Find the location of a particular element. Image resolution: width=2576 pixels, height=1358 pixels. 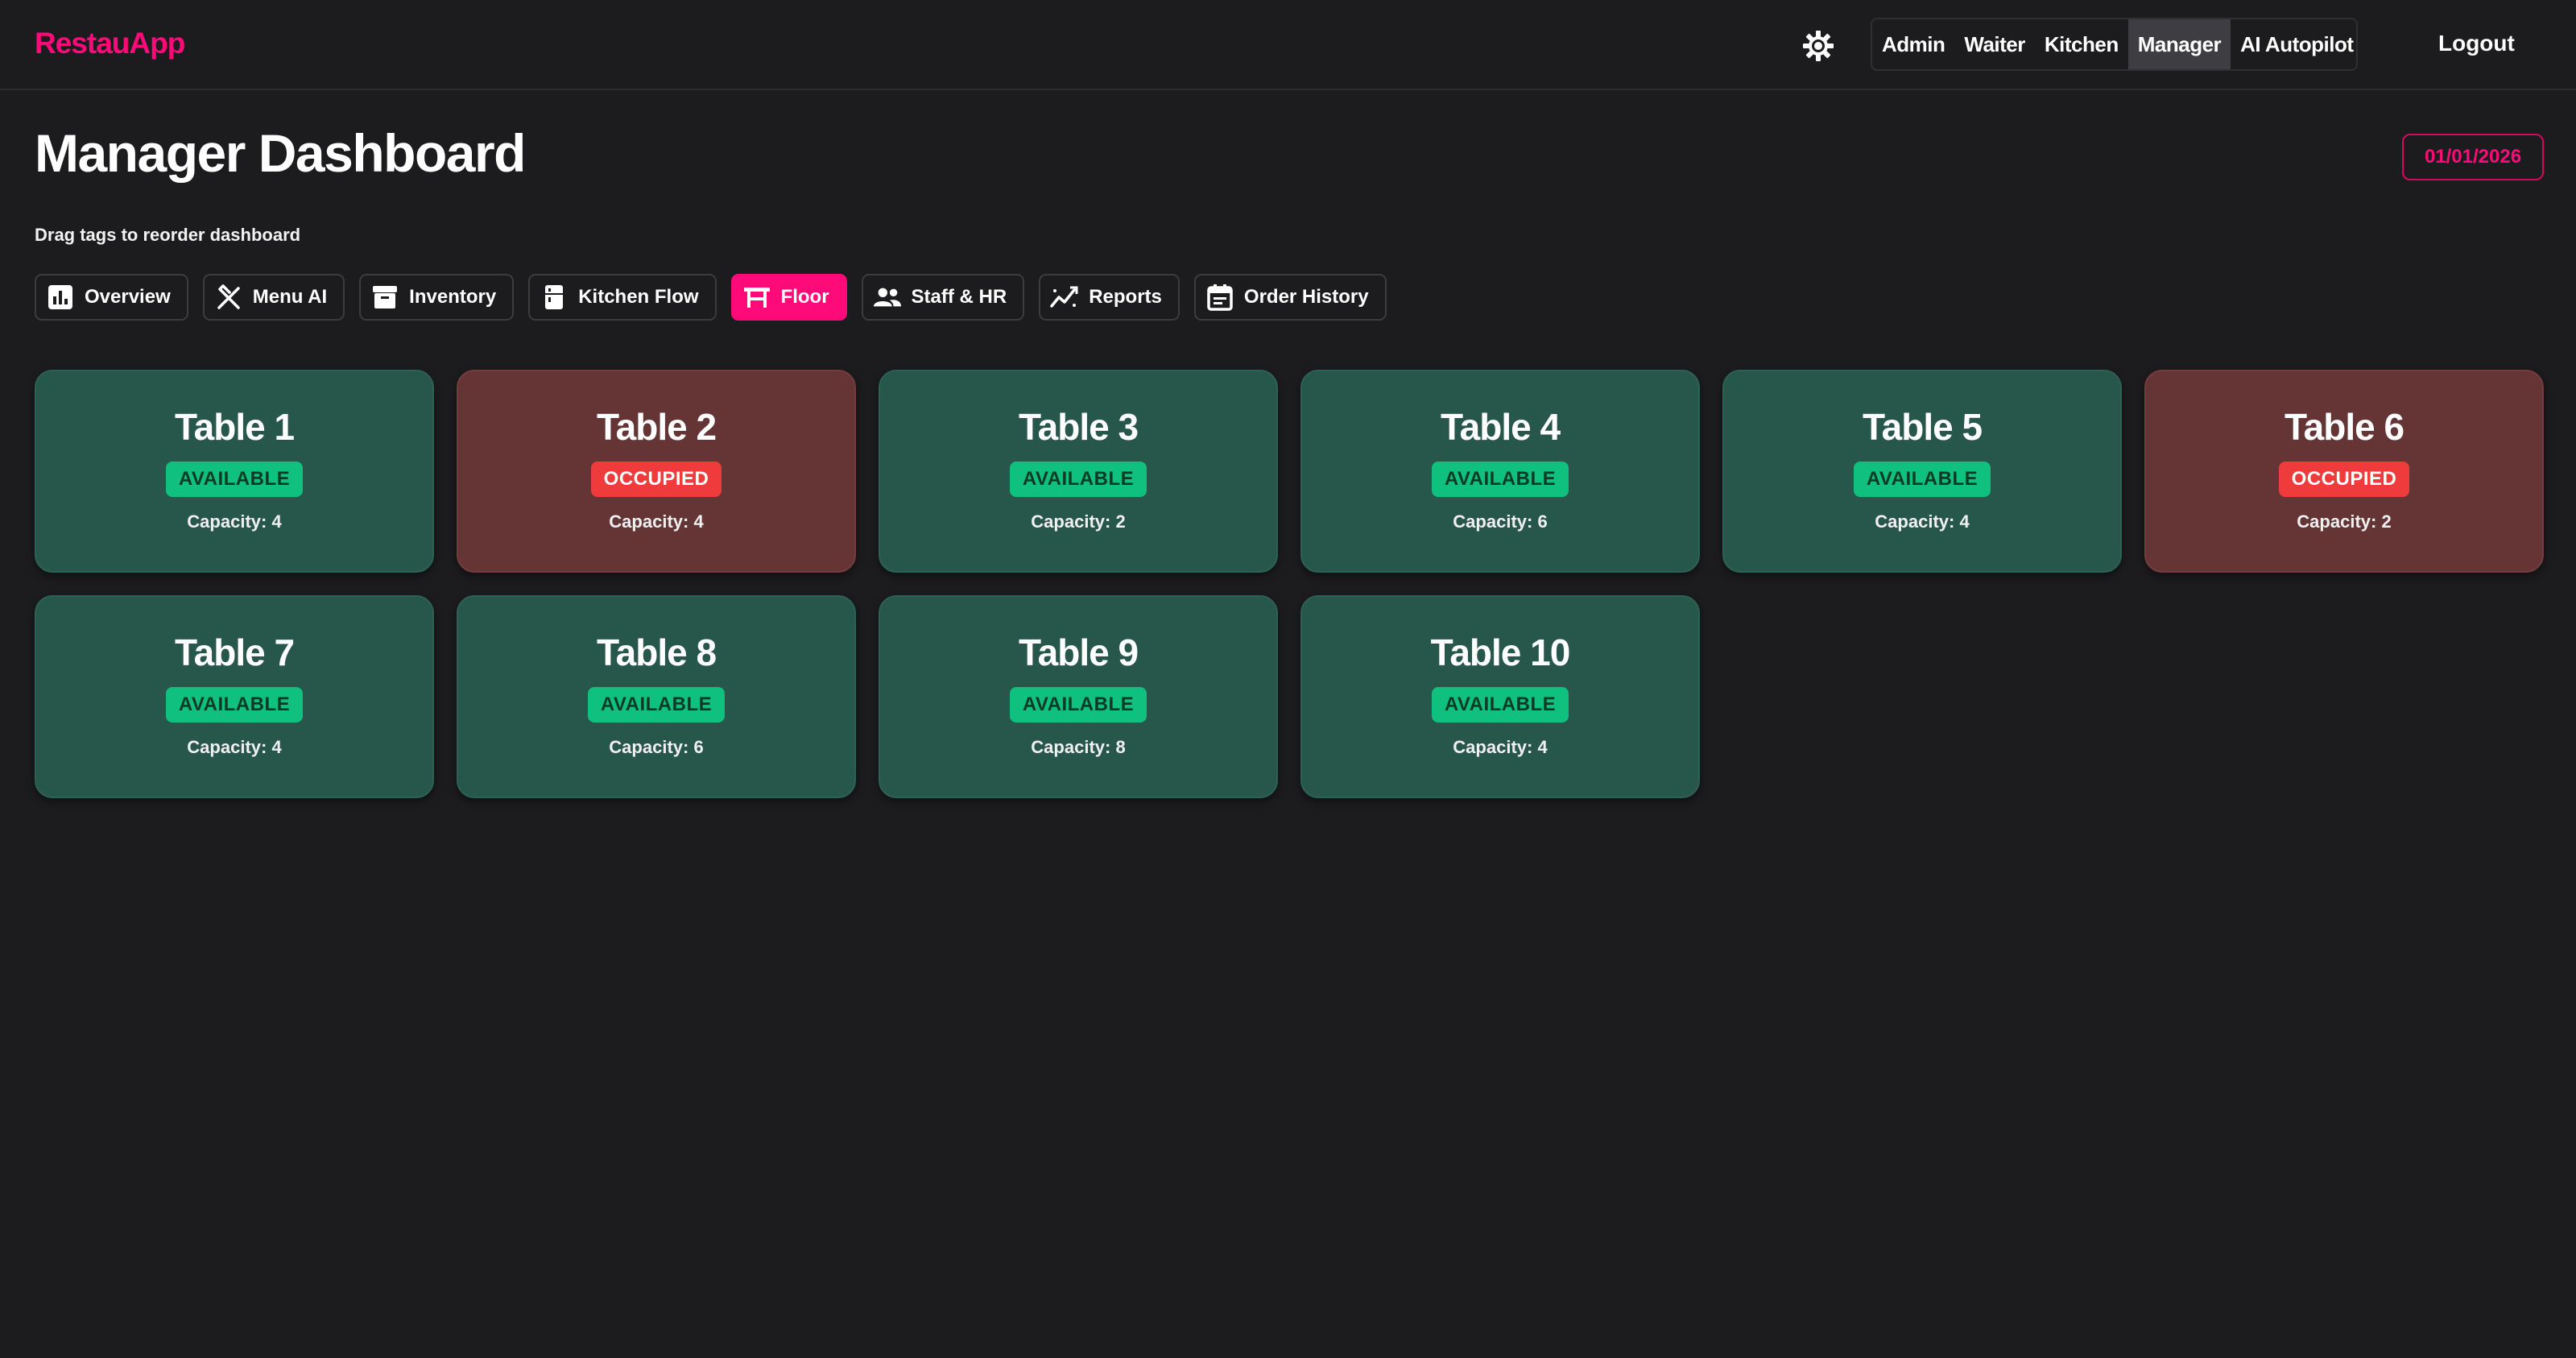

table-card-3: Table 3 AVAILABLE Capacity: 2 is located at coordinates (1079, 471).